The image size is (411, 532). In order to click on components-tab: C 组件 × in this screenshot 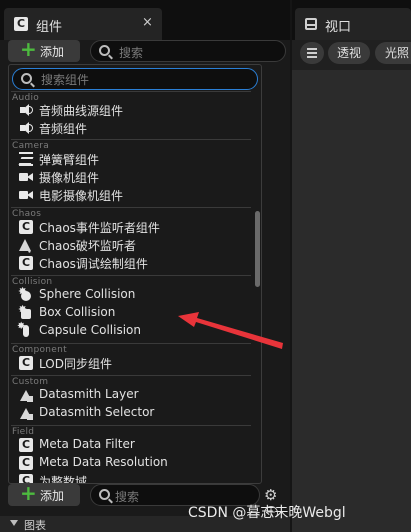, I will do `click(83, 24)`.